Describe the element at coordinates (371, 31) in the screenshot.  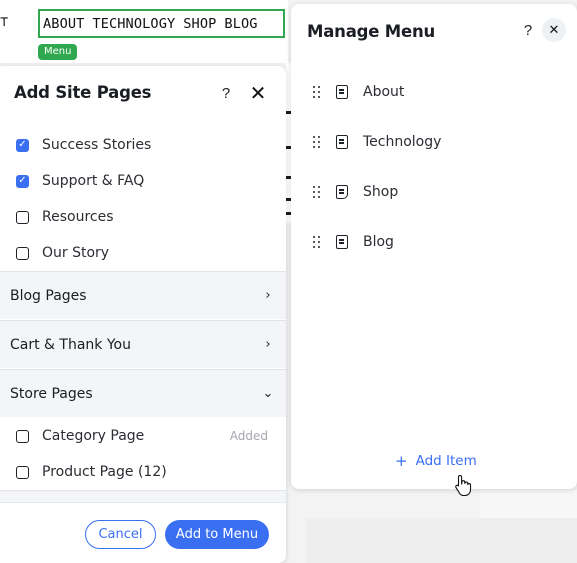
I see `panel-title: Manage Menu` at that location.